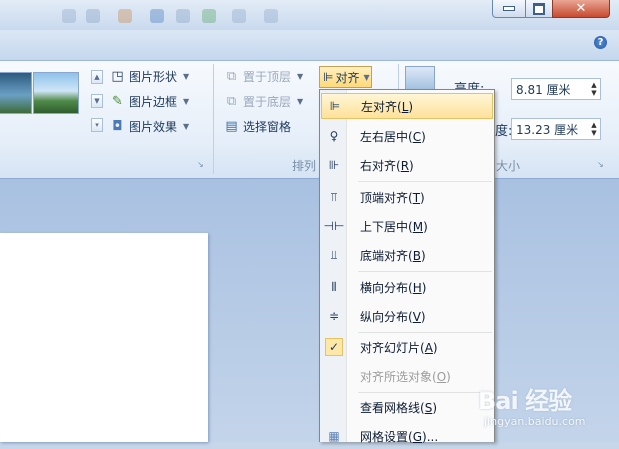  Describe the element at coordinates (407, 407) in the screenshot. I see `menu-item-view-gridlines: 查看网格线(S)` at that location.